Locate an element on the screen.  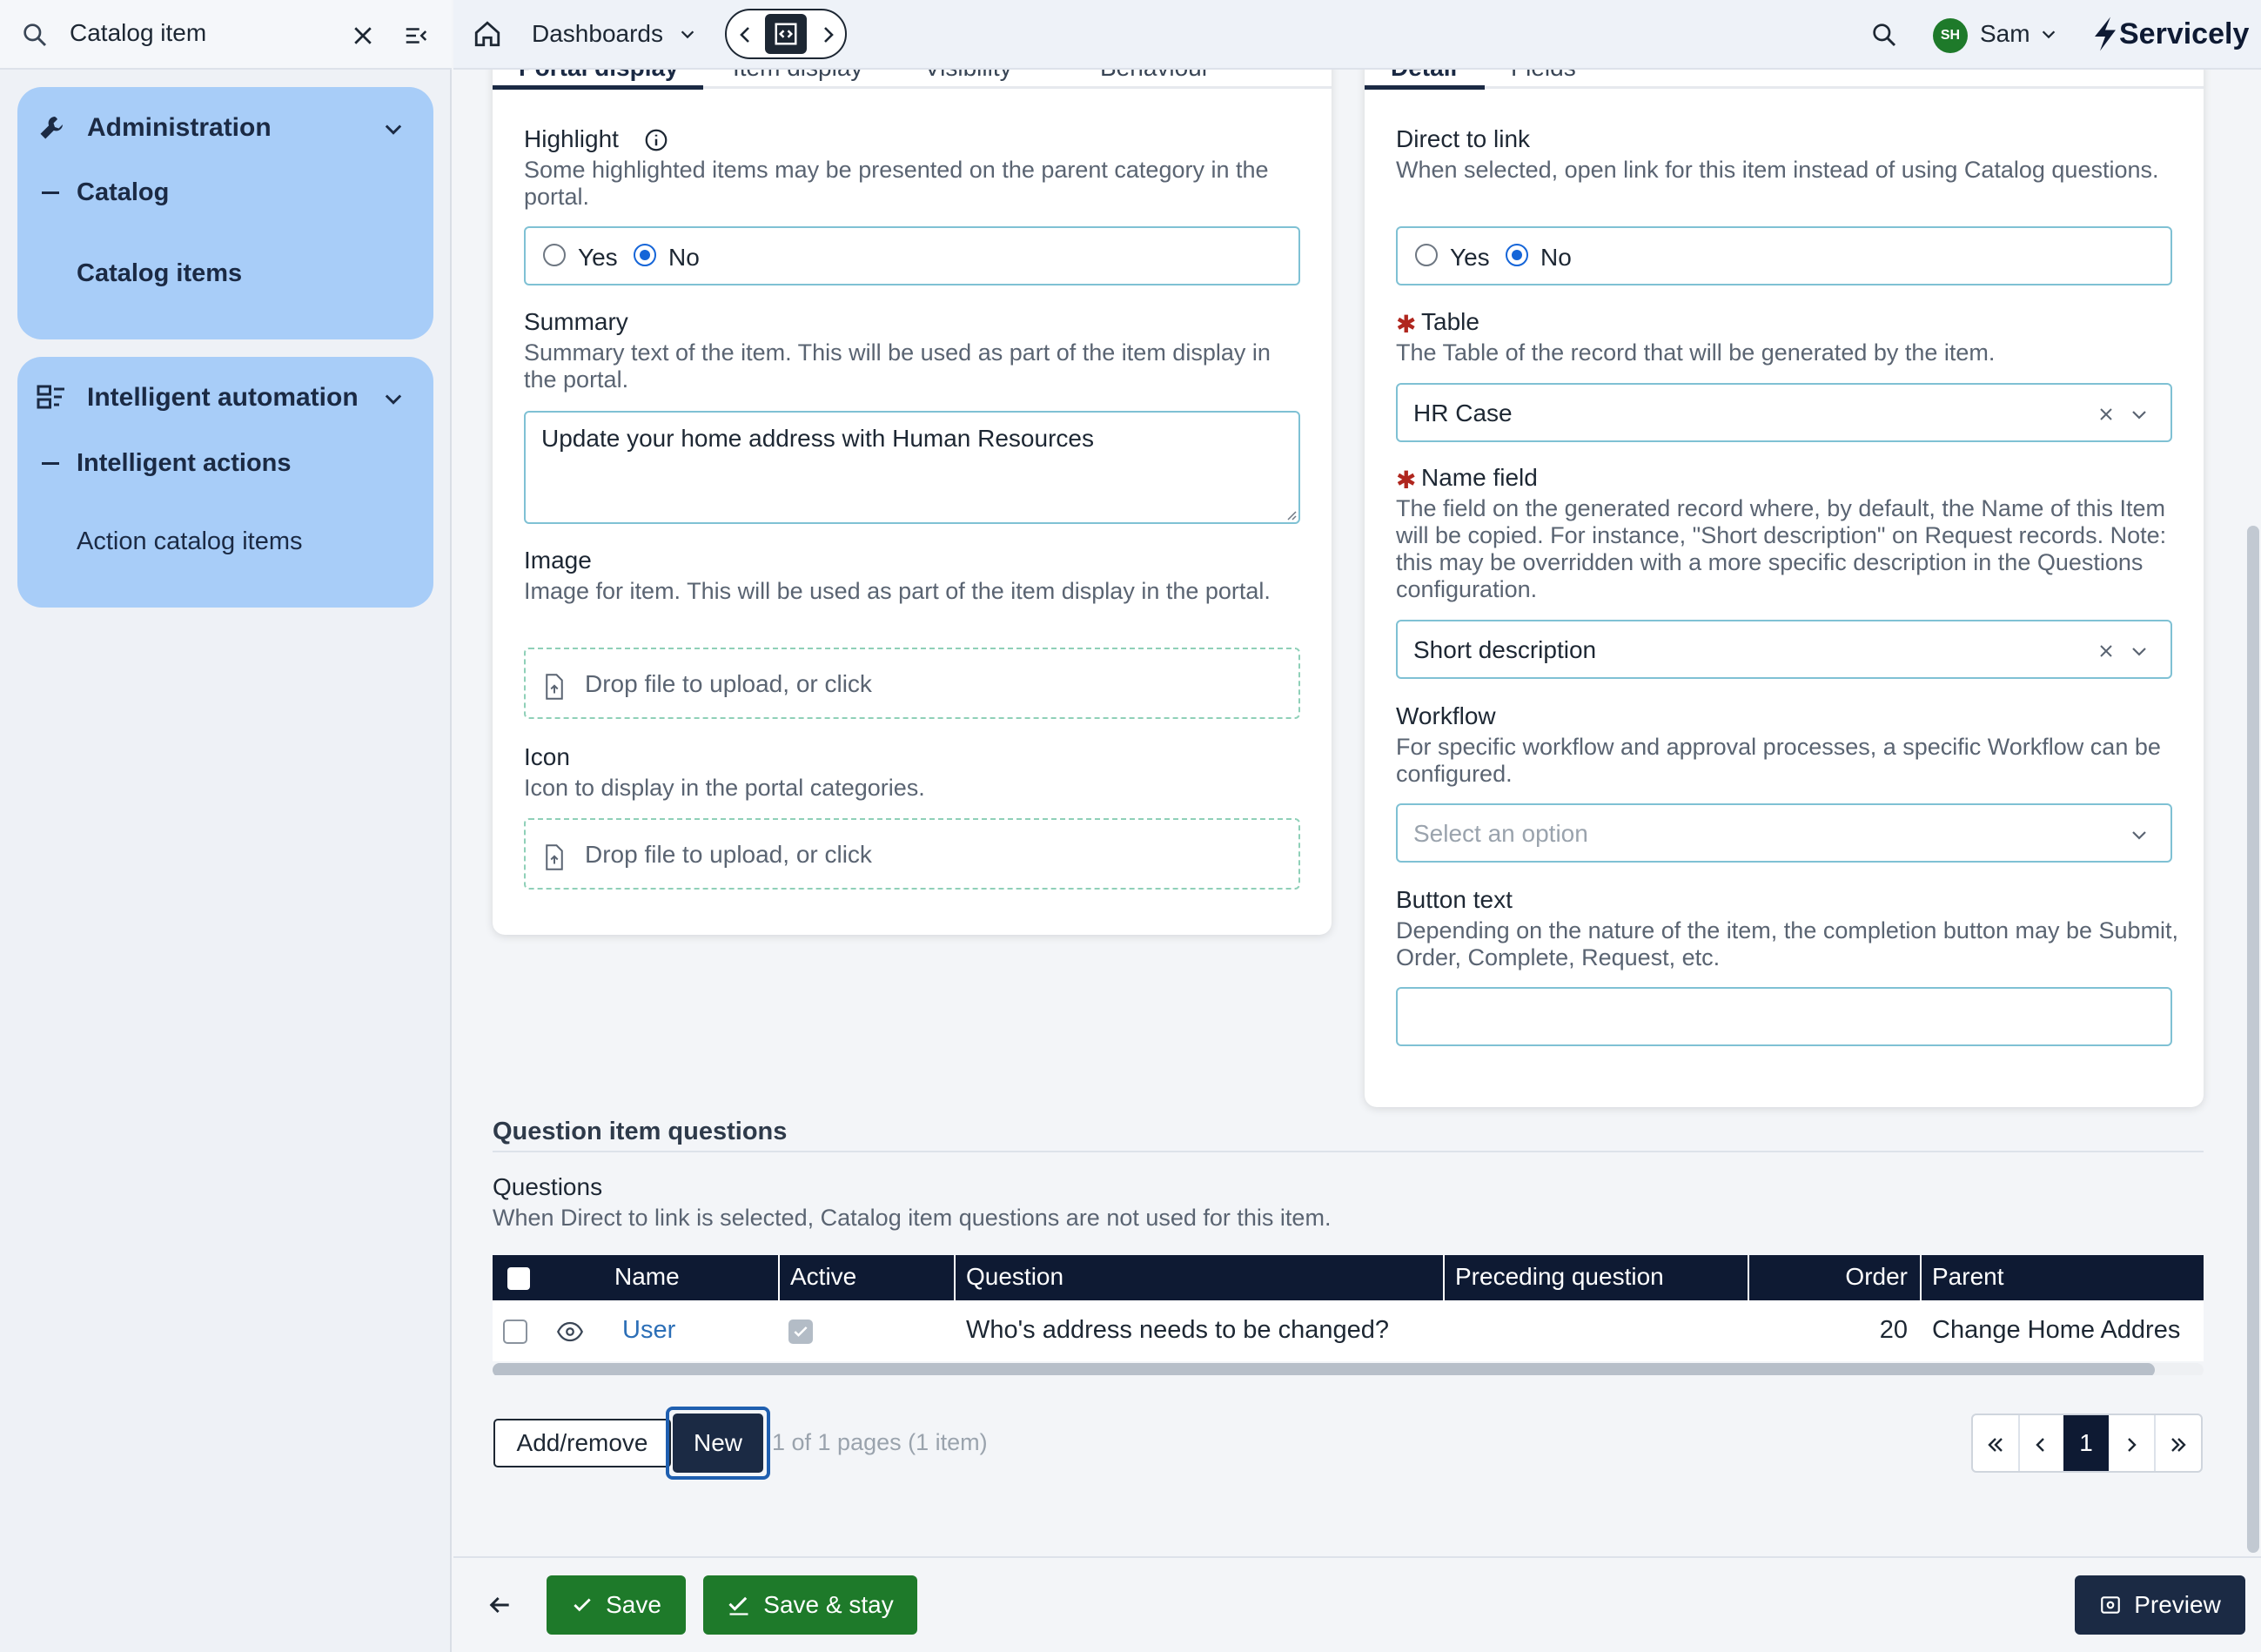
collapse-menu-icon is located at coordinates (416, 36).